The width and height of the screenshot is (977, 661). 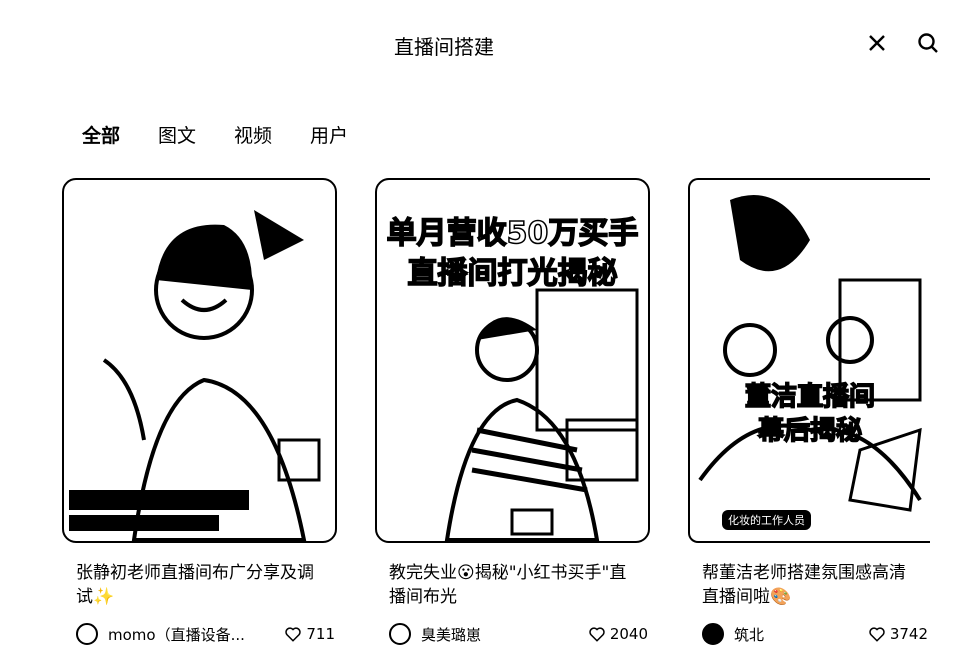 What do you see at coordinates (329, 134) in the screenshot?
I see `tab-users: 用户` at bounding box center [329, 134].